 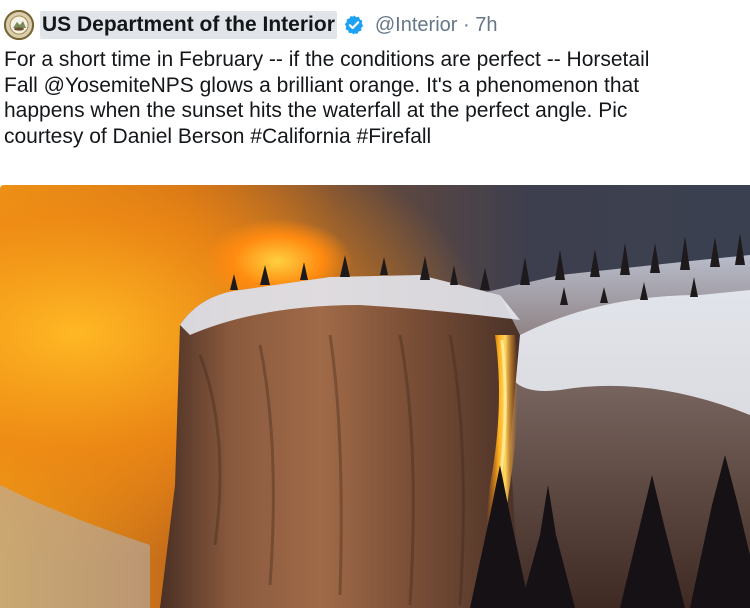 I want to click on author-name-highlight: US Department of the Interior, so click(x=188, y=25).